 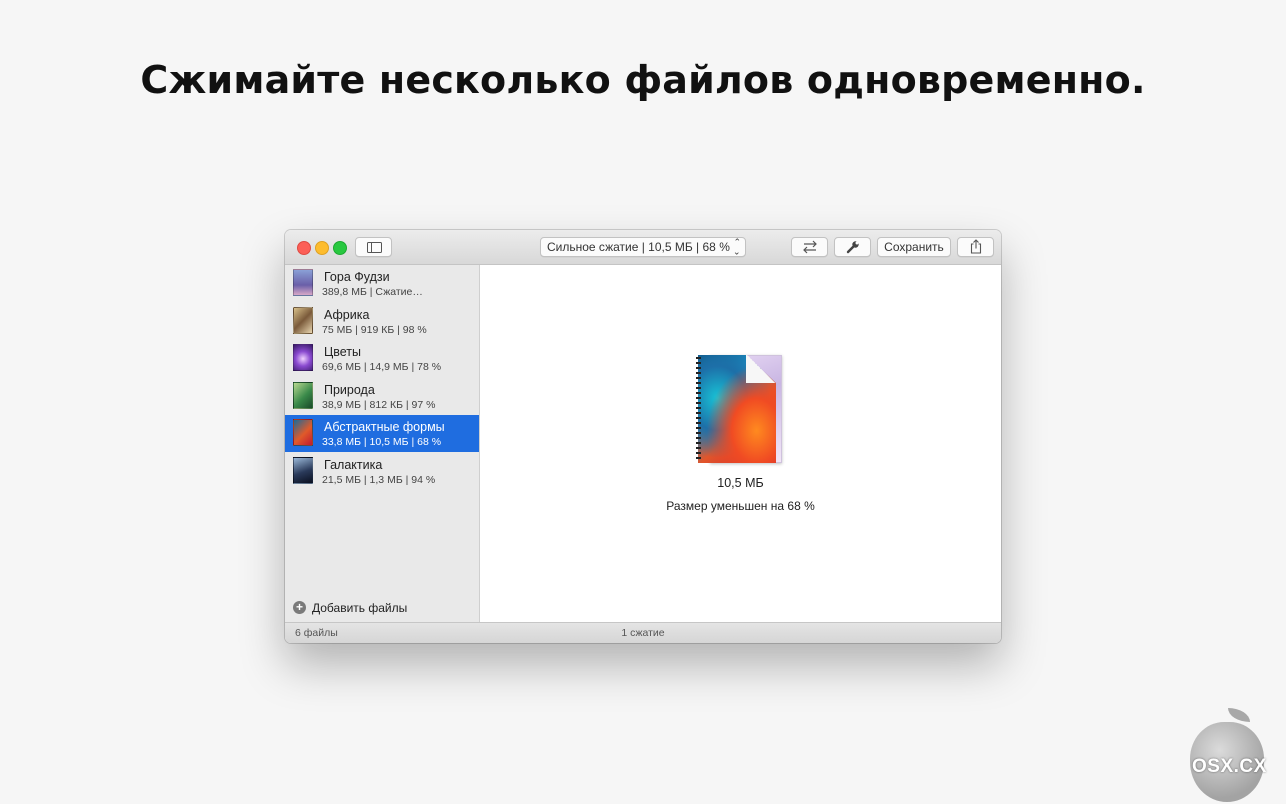 I want to click on watermark-text: OSX.CX, so click(x=1229, y=766).